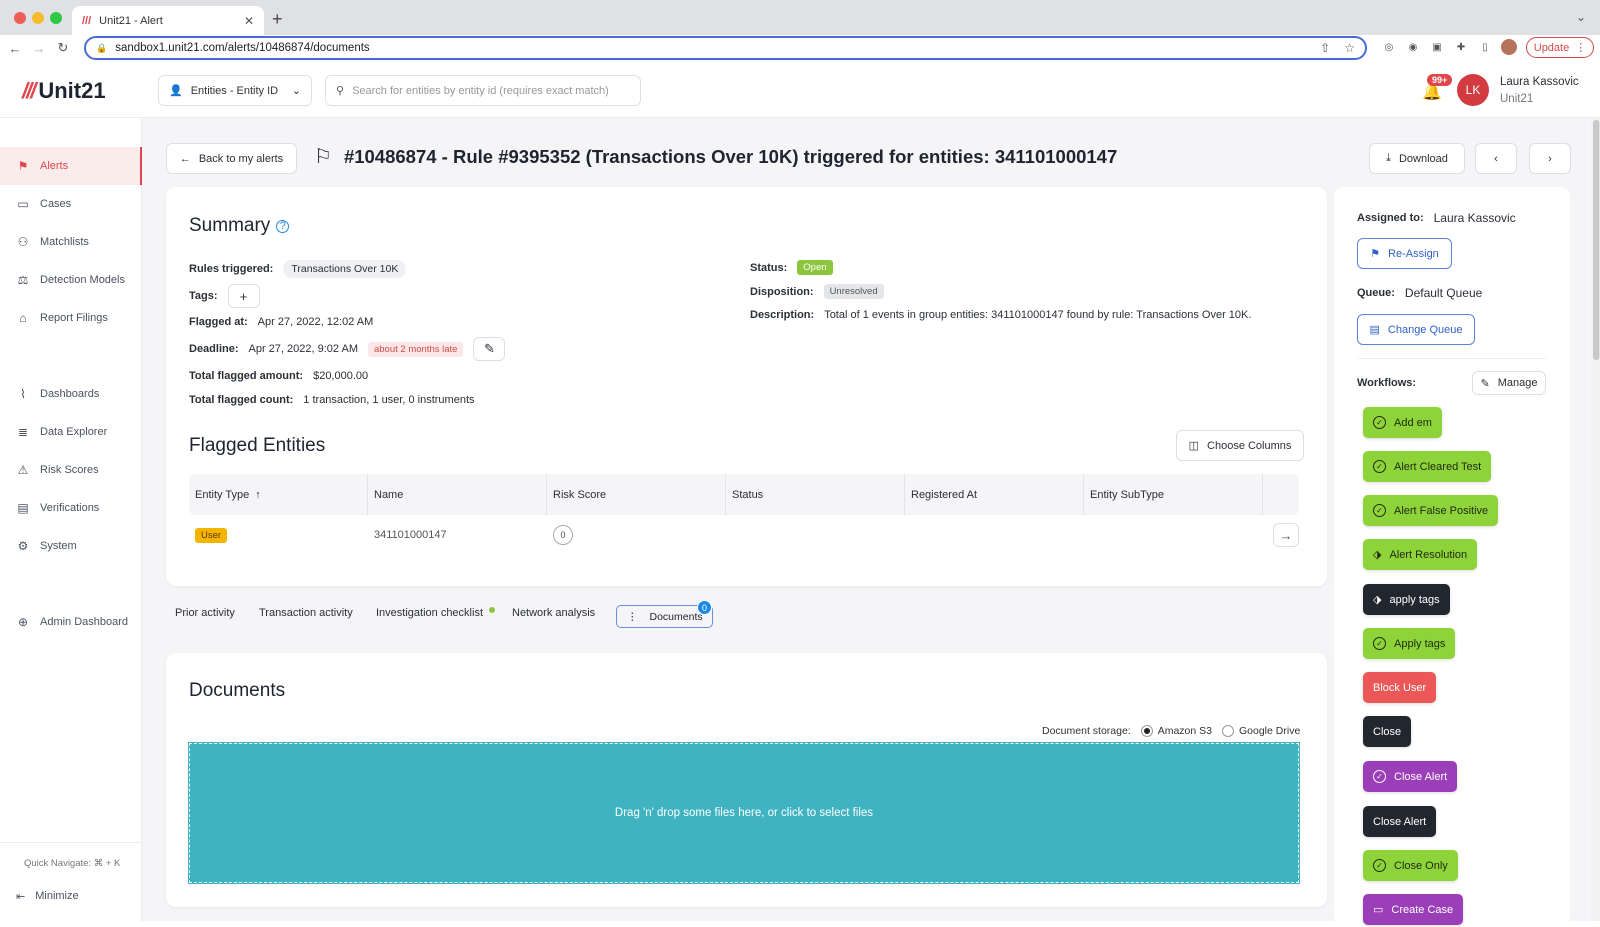 The width and height of the screenshot is (1600, 927). What do you see at coordinates (1173, 494) in the screenshot?
I see `column-header-entity-subtype: Entity SubType` at bounding box center [1173, 494].